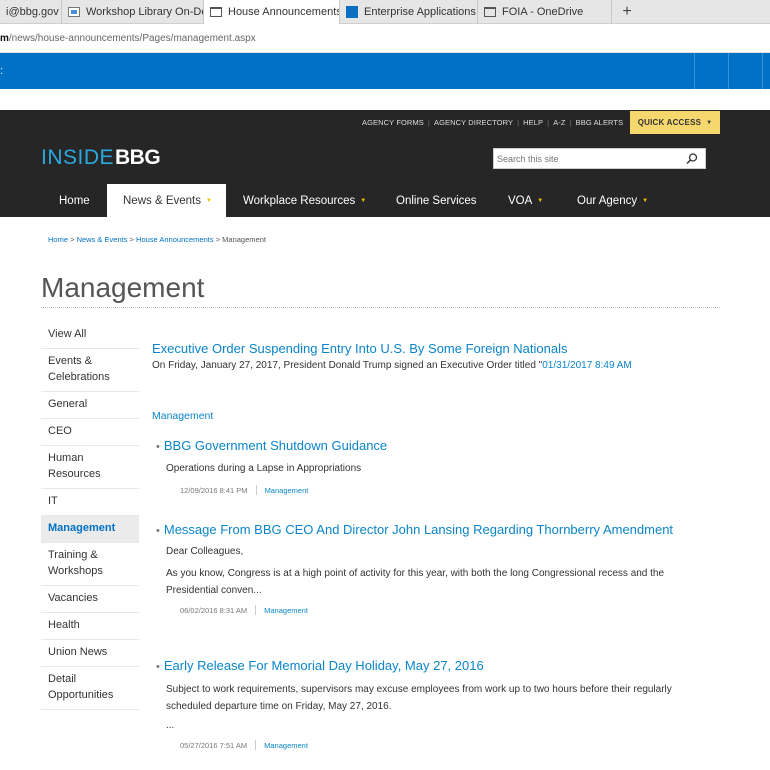  I want to click on sidebar-item-human-resources: Human Resources, so click(90, 467).